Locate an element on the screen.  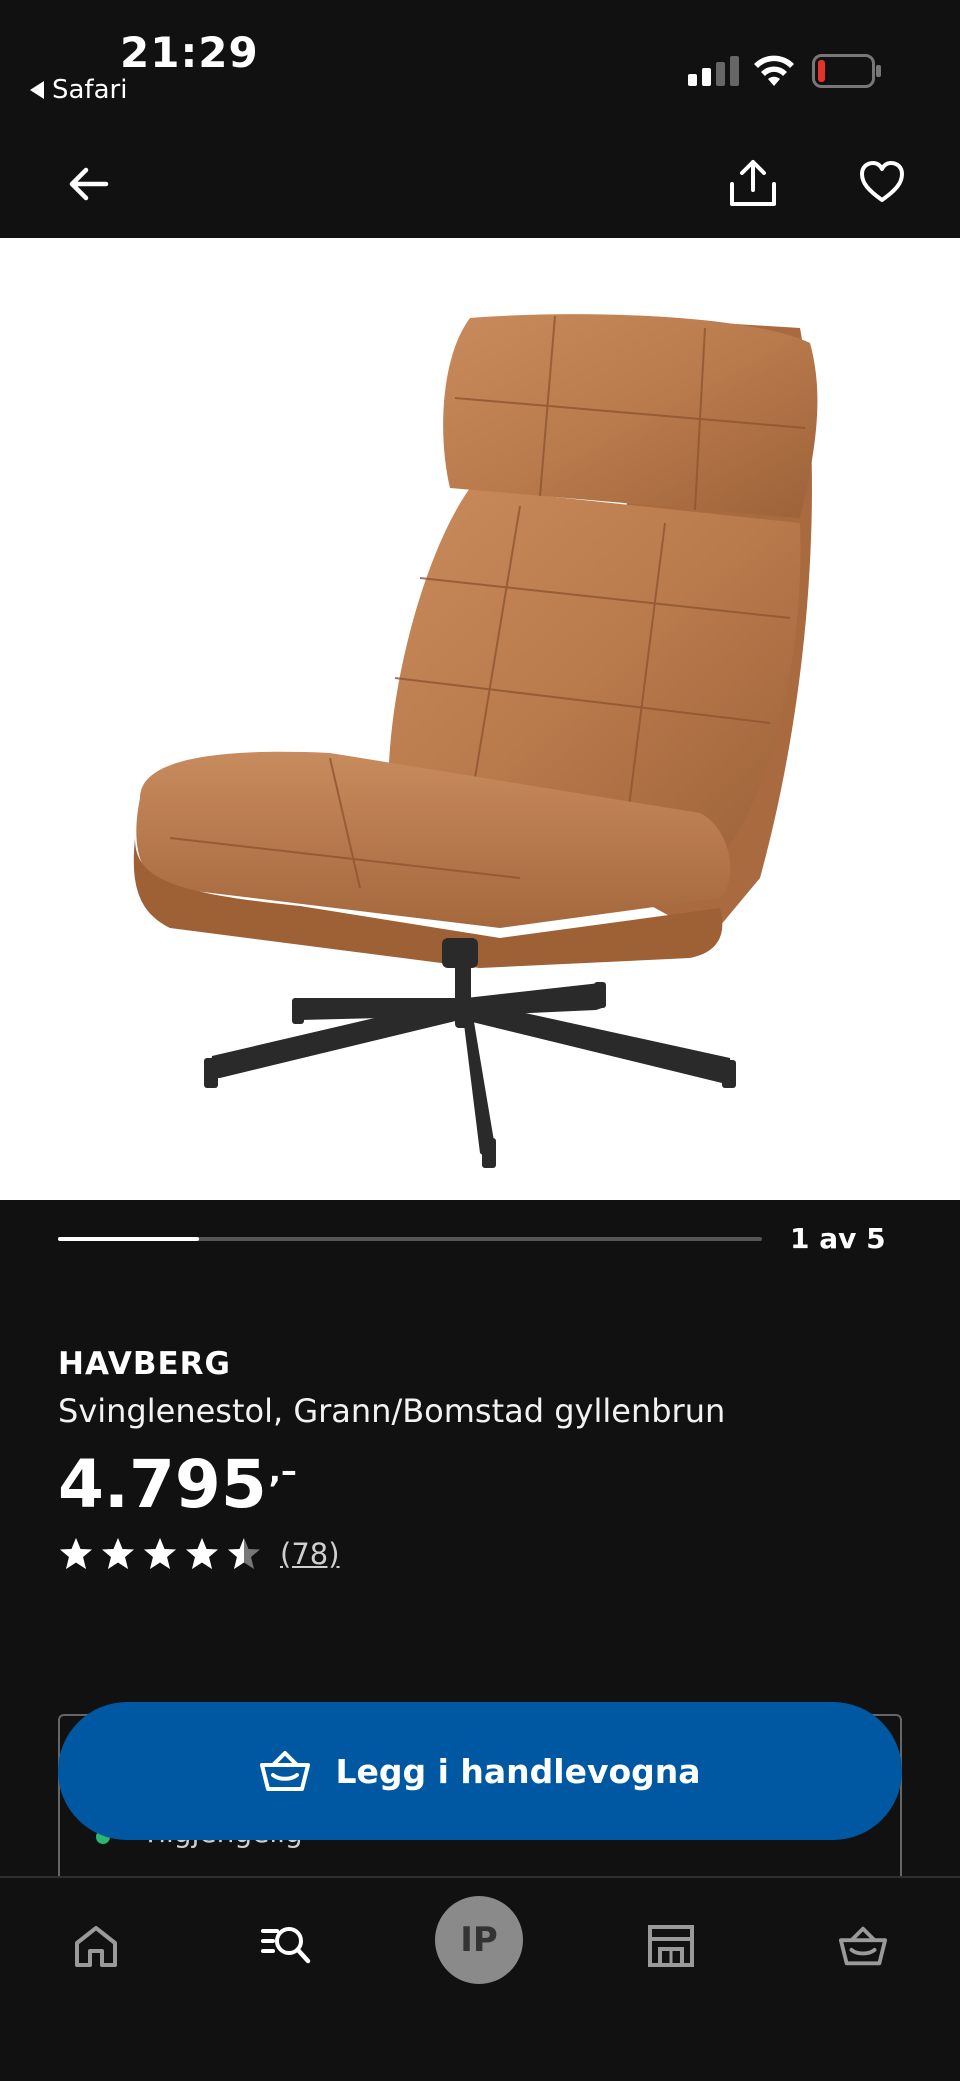
tab-search is located at coordinates (286, 1946).